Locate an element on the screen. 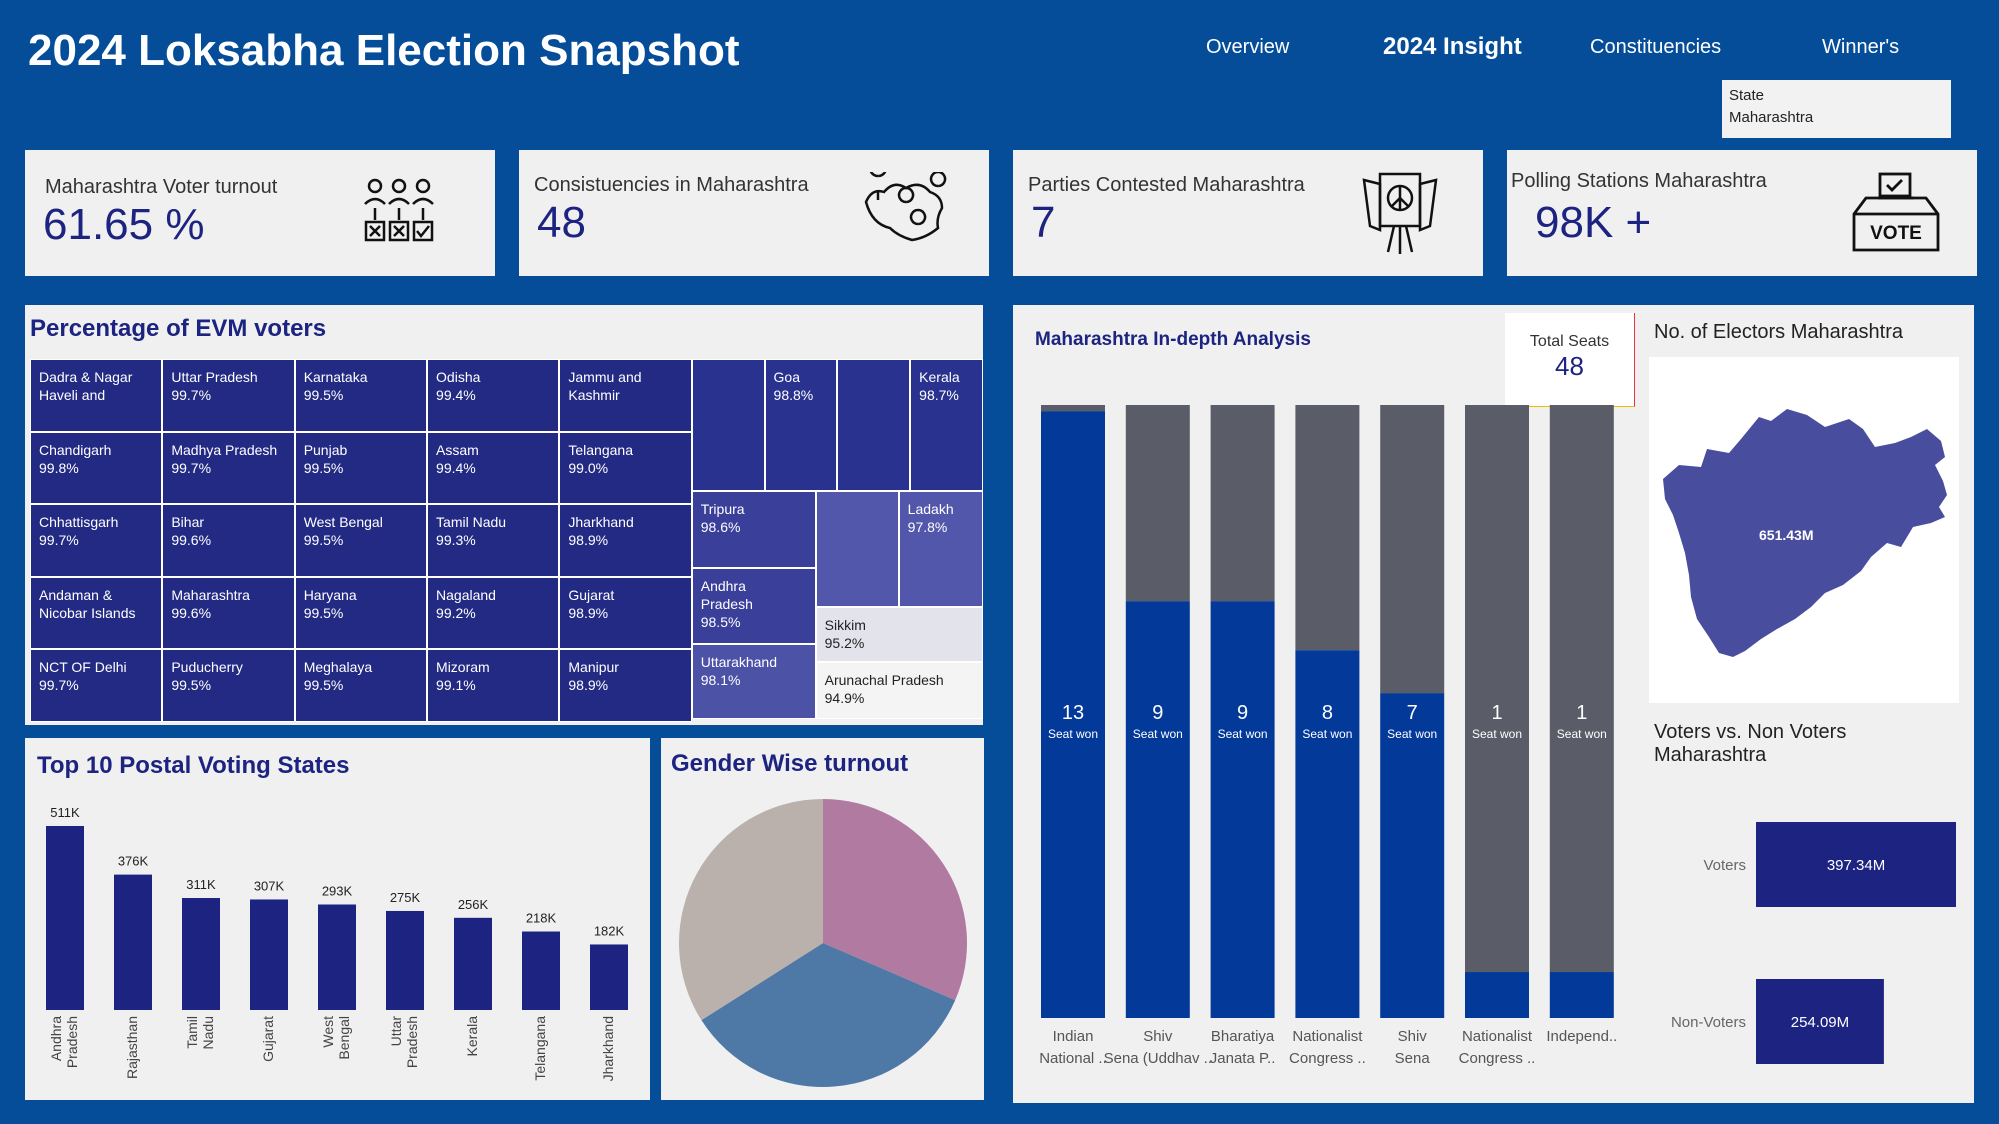 This screenshot has height=1124, width=1999. treemap-cell: Jharkhand 98.9% is located at coordinates (625, 540).